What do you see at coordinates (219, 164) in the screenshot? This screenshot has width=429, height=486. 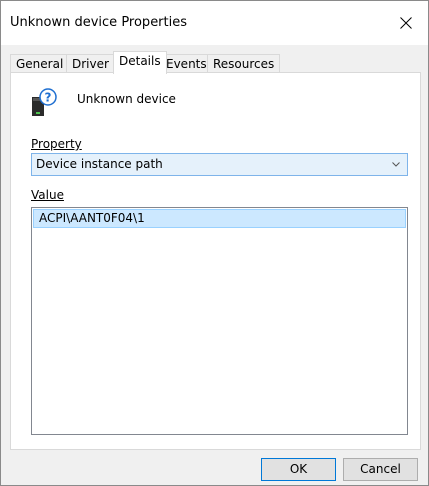 I see `property-dropdown: Device instance path` at bounding box center [219, 164].